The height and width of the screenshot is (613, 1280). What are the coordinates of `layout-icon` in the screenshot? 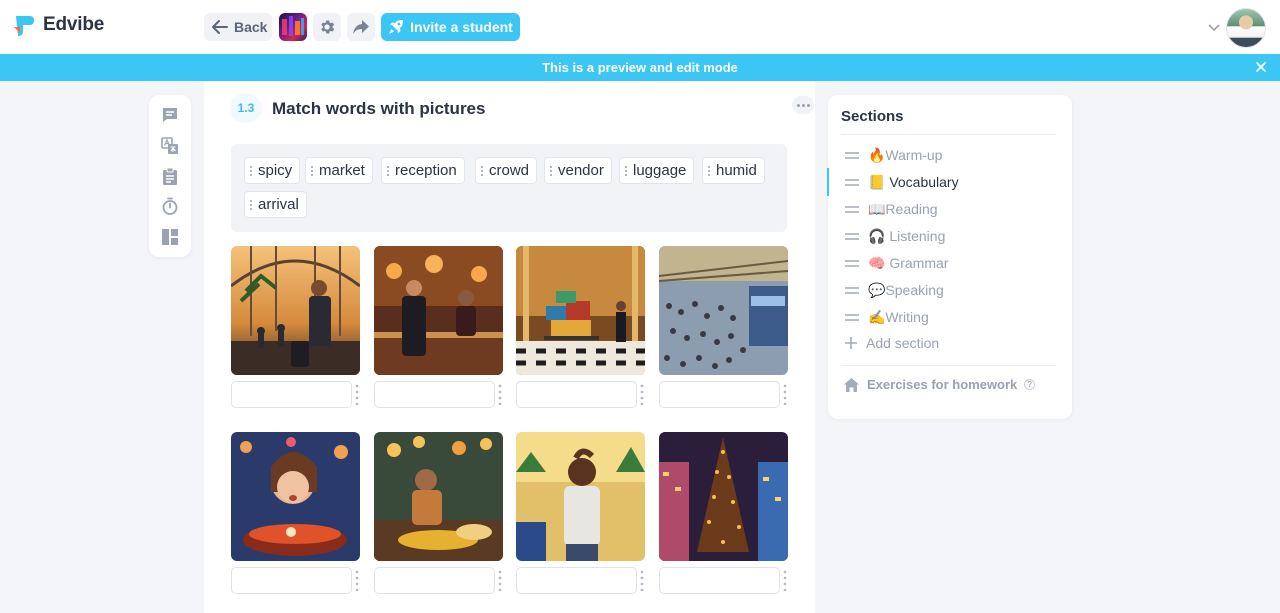 It's located at (170, 237).